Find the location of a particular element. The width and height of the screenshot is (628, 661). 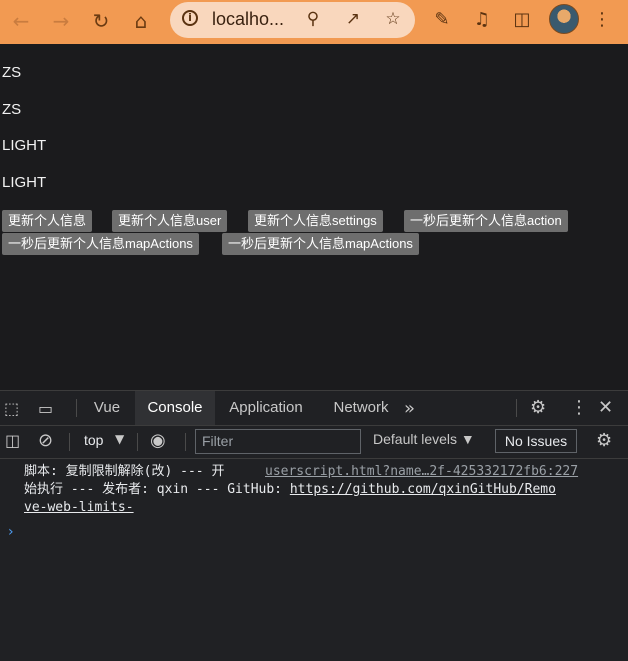

back-icon: ← is located at coordinates (21, 21).